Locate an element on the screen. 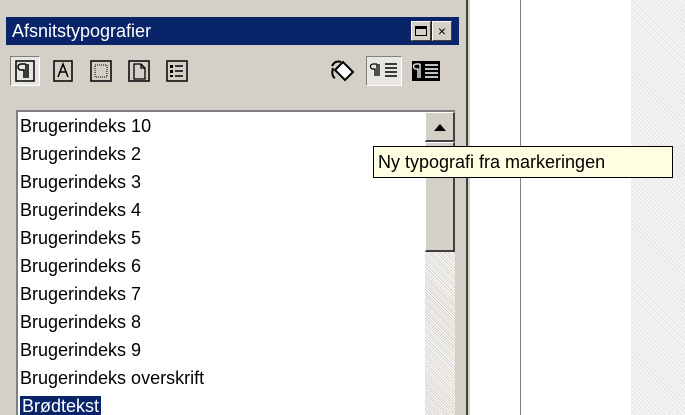  stylist-title: Afsnitstypografier is located at coordinates (82, 30).